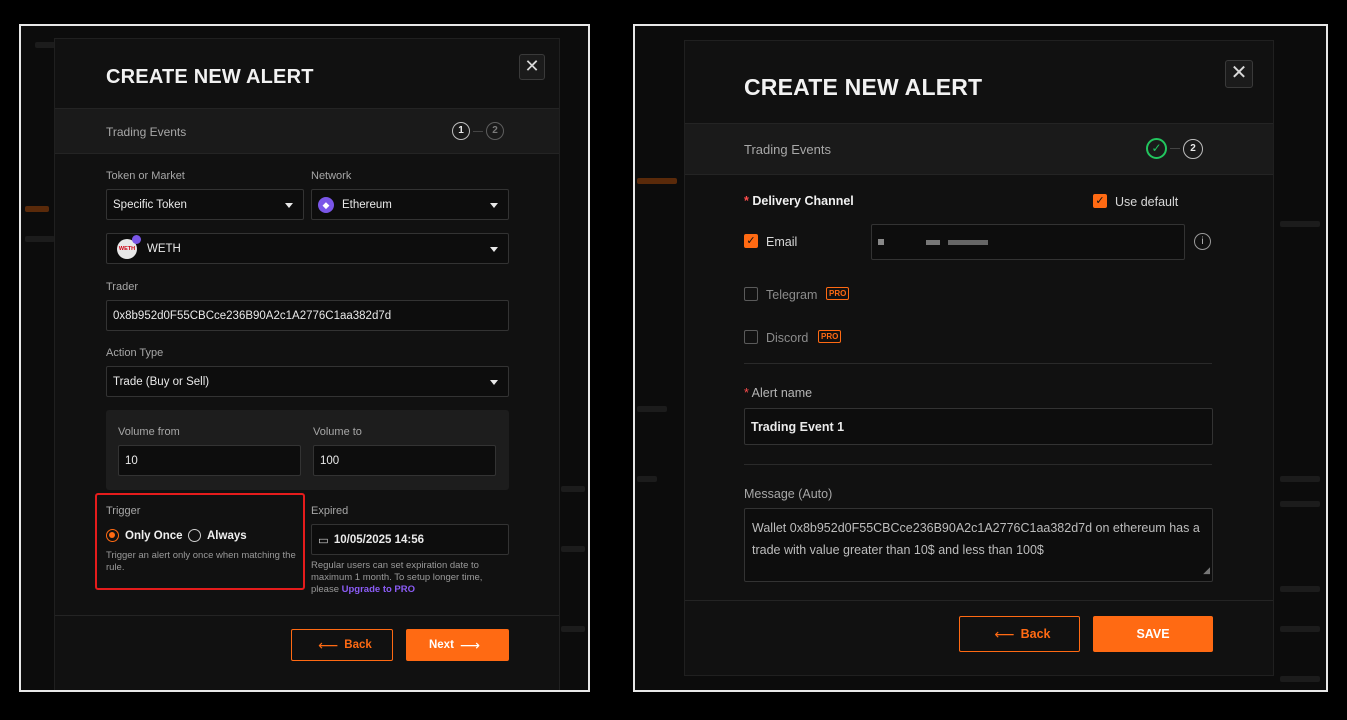 The width and height of the screenshot is (1347, 720). What do you see at coordinates (778, 393) in the screenshot?
I see `alert-name-label: * Alert name` at bounding box center [778, 393].